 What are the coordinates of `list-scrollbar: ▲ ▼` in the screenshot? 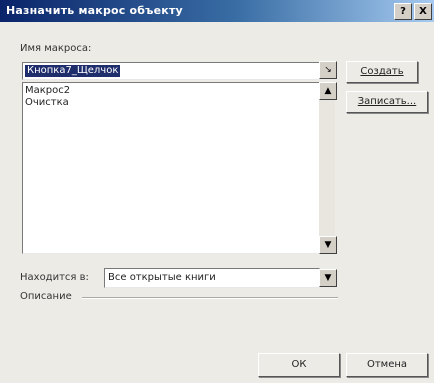 It's located at (328, 168).